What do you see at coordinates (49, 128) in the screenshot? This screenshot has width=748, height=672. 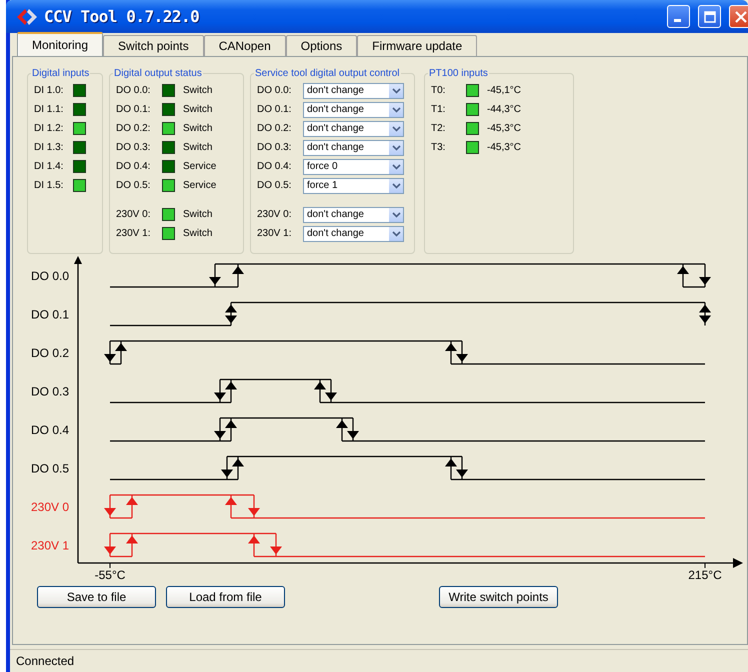 I see `input-label: DI 1.2:` at bounding box center [49, 128].